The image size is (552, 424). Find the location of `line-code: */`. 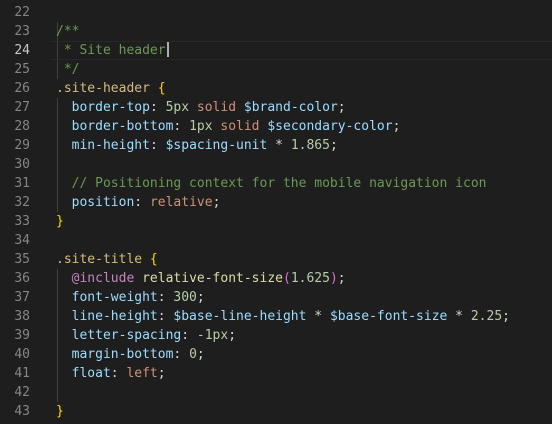

line-code: */ is located at coordinates (68, 69).